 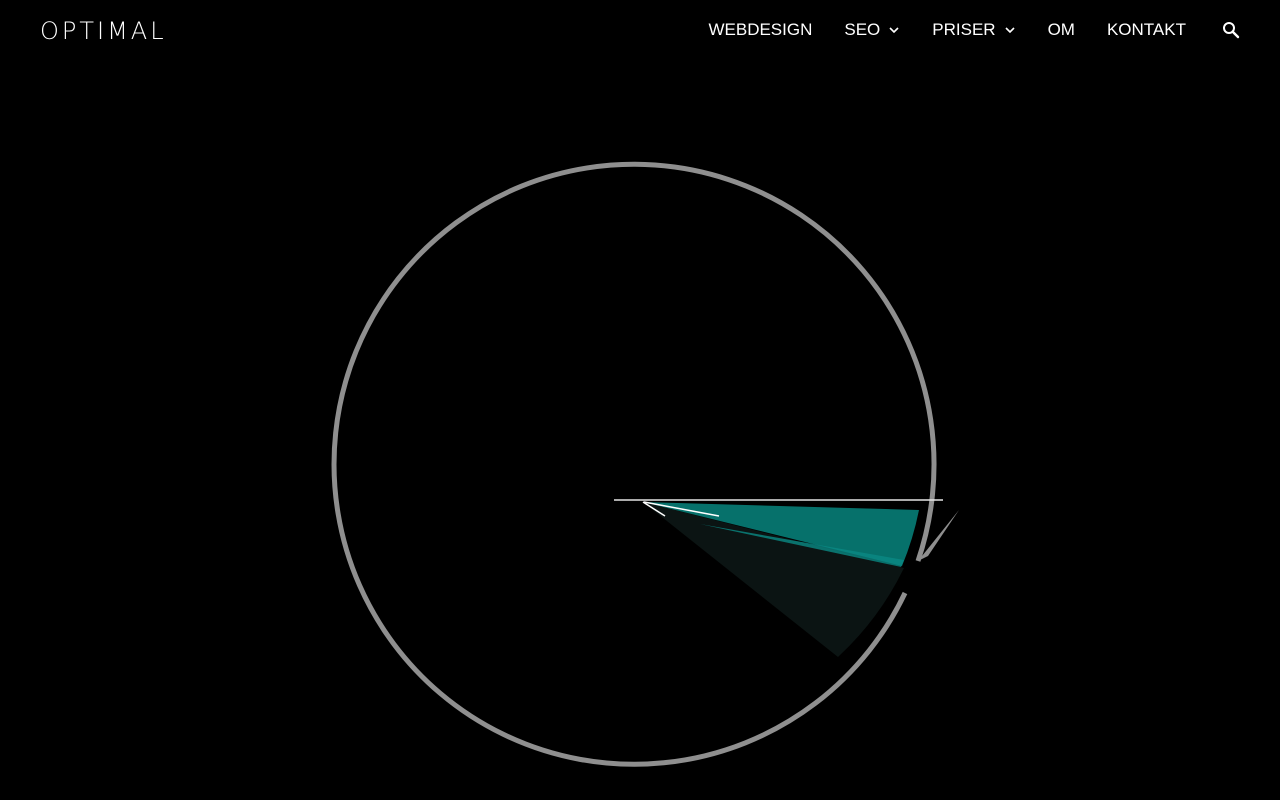 I want to click on nav-item-kontakt: KONTAKT, so click(x=1146, y=30).